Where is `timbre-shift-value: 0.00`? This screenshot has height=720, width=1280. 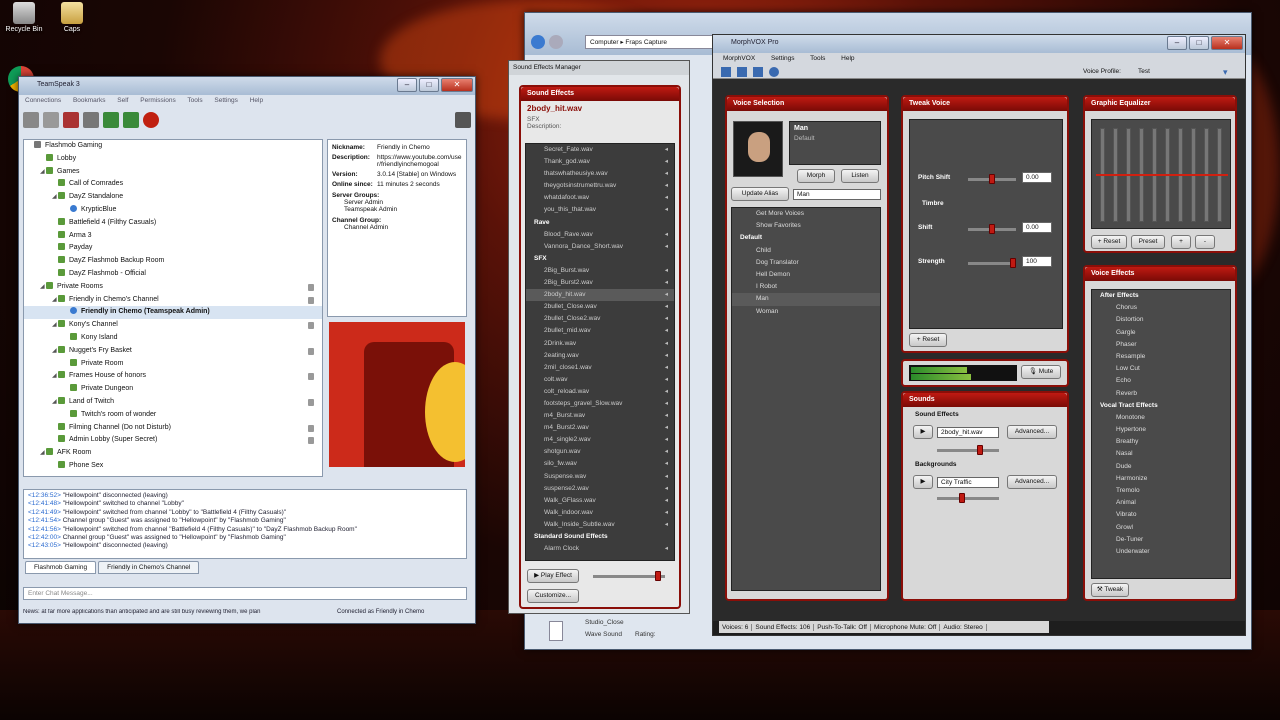
timbre-shift-value: 0.00 is located at coordinates (1037, 227).